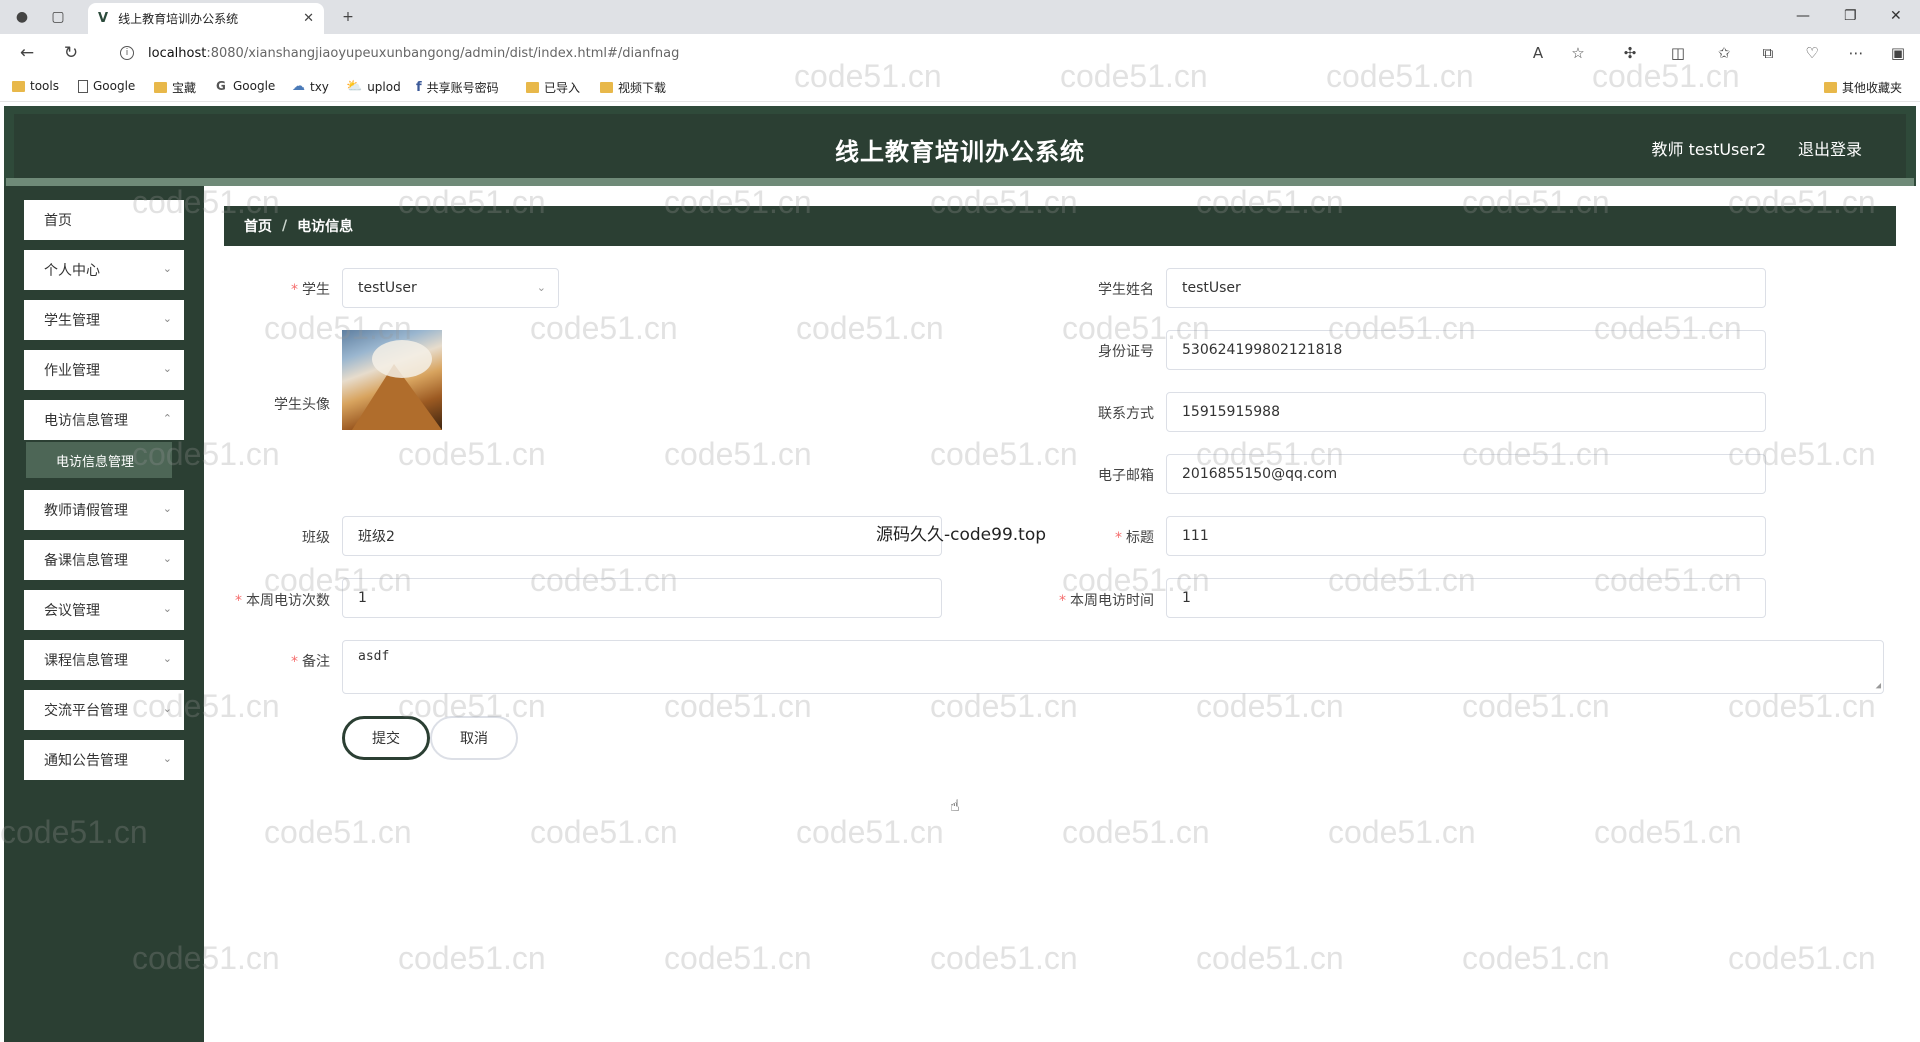 The height and width of the screenshot is (1042, 1920). I want to click on breadcrumb-home: 首页, so click(258, 226).